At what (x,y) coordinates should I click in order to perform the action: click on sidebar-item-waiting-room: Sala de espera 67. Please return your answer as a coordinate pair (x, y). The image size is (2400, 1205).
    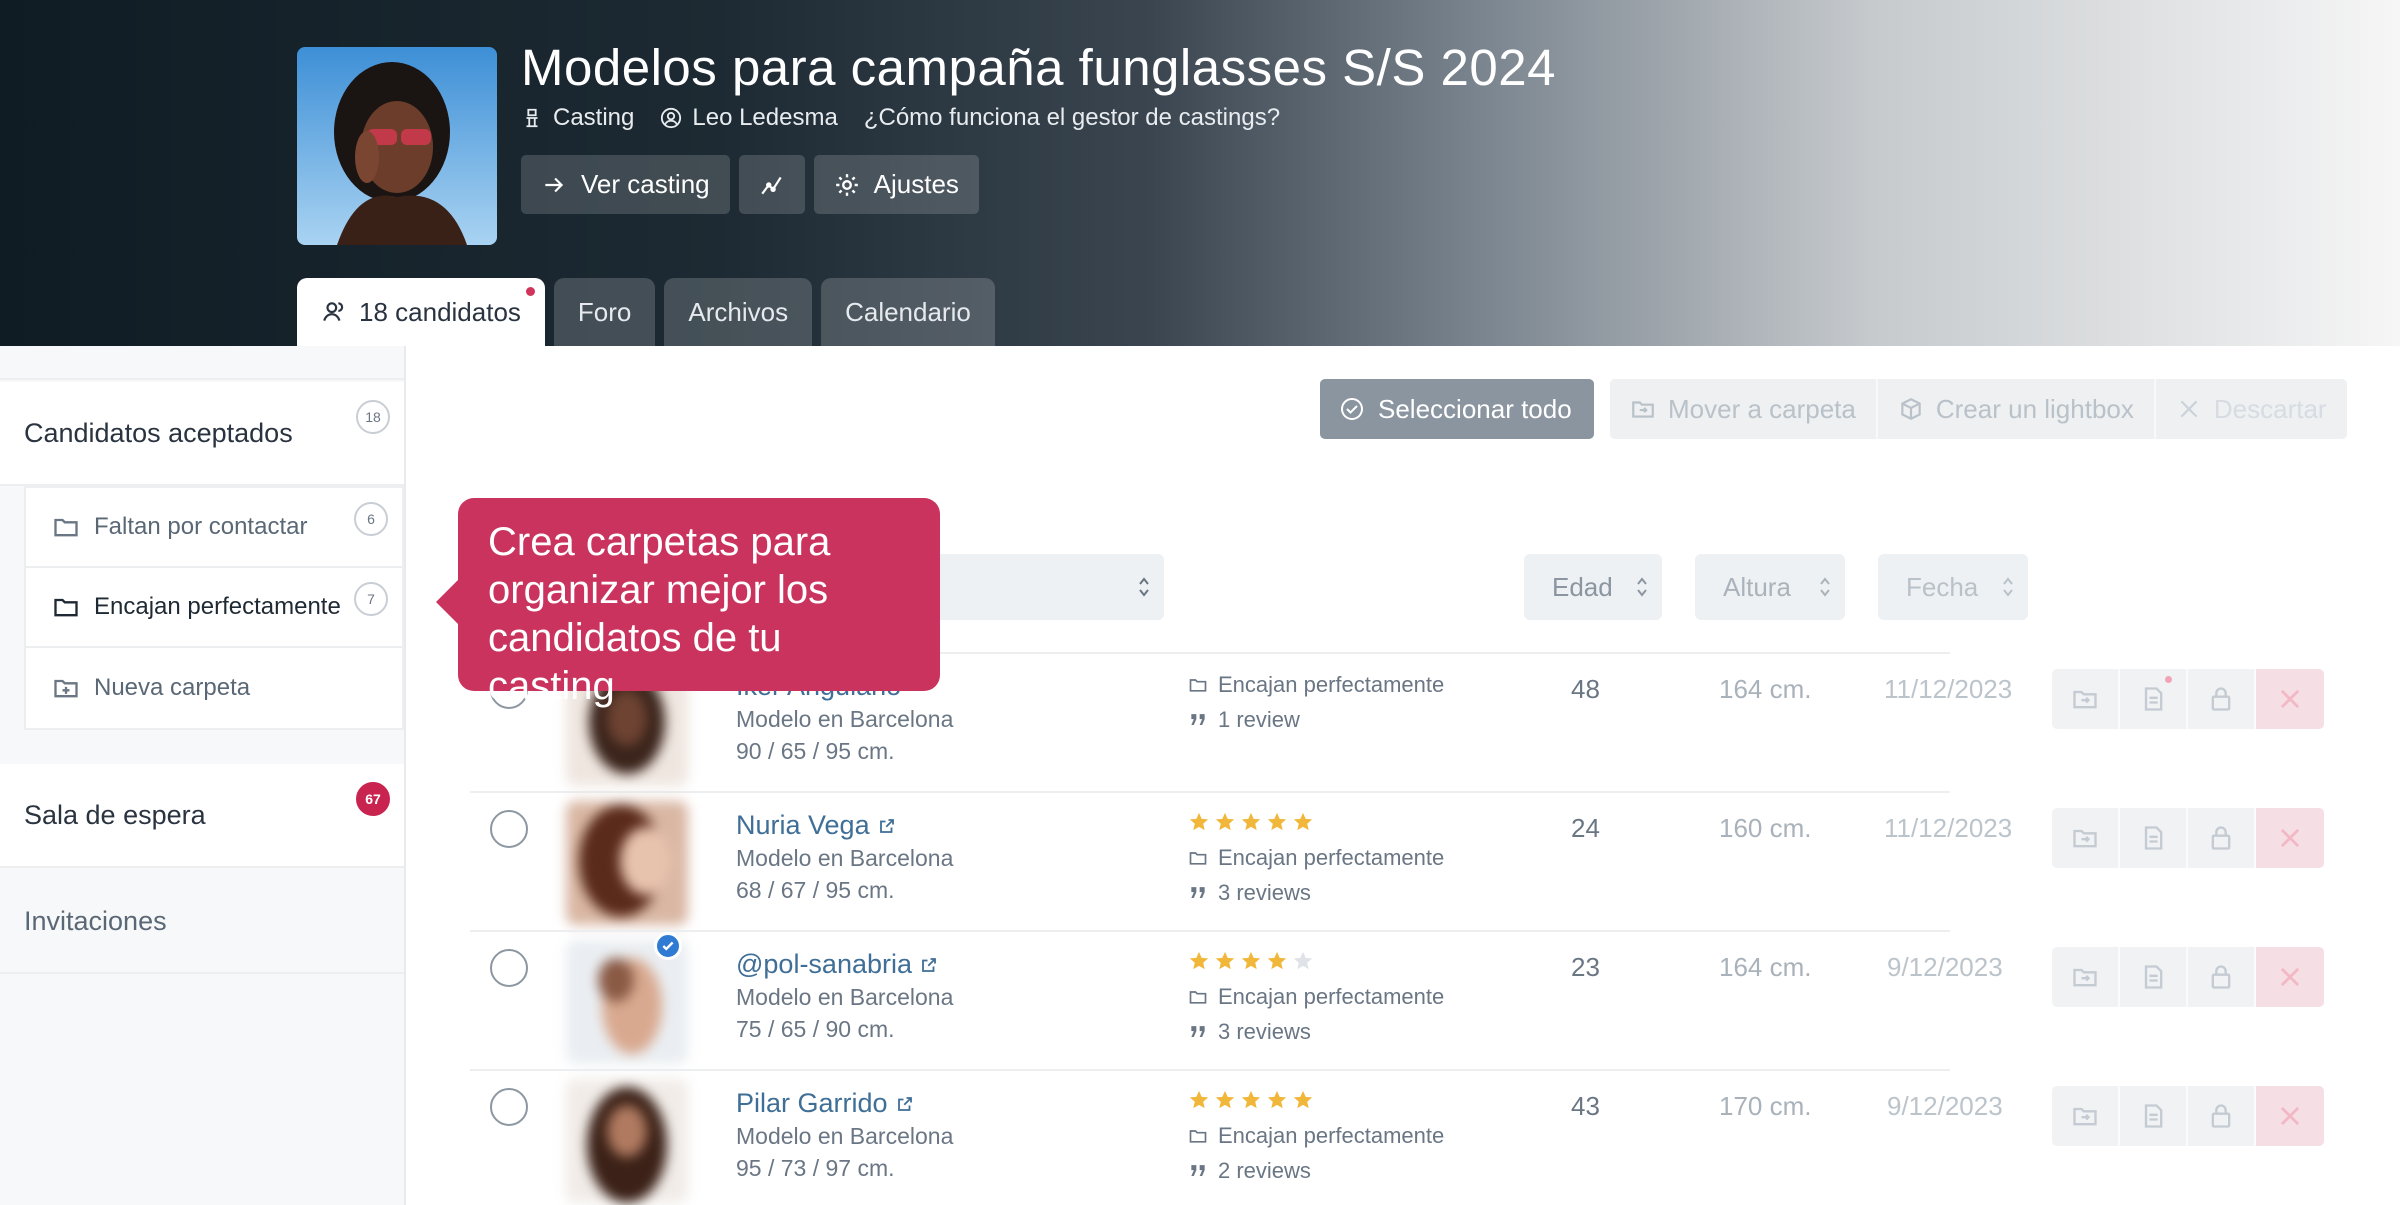
    Looking at the image, I should click on (202, 816).